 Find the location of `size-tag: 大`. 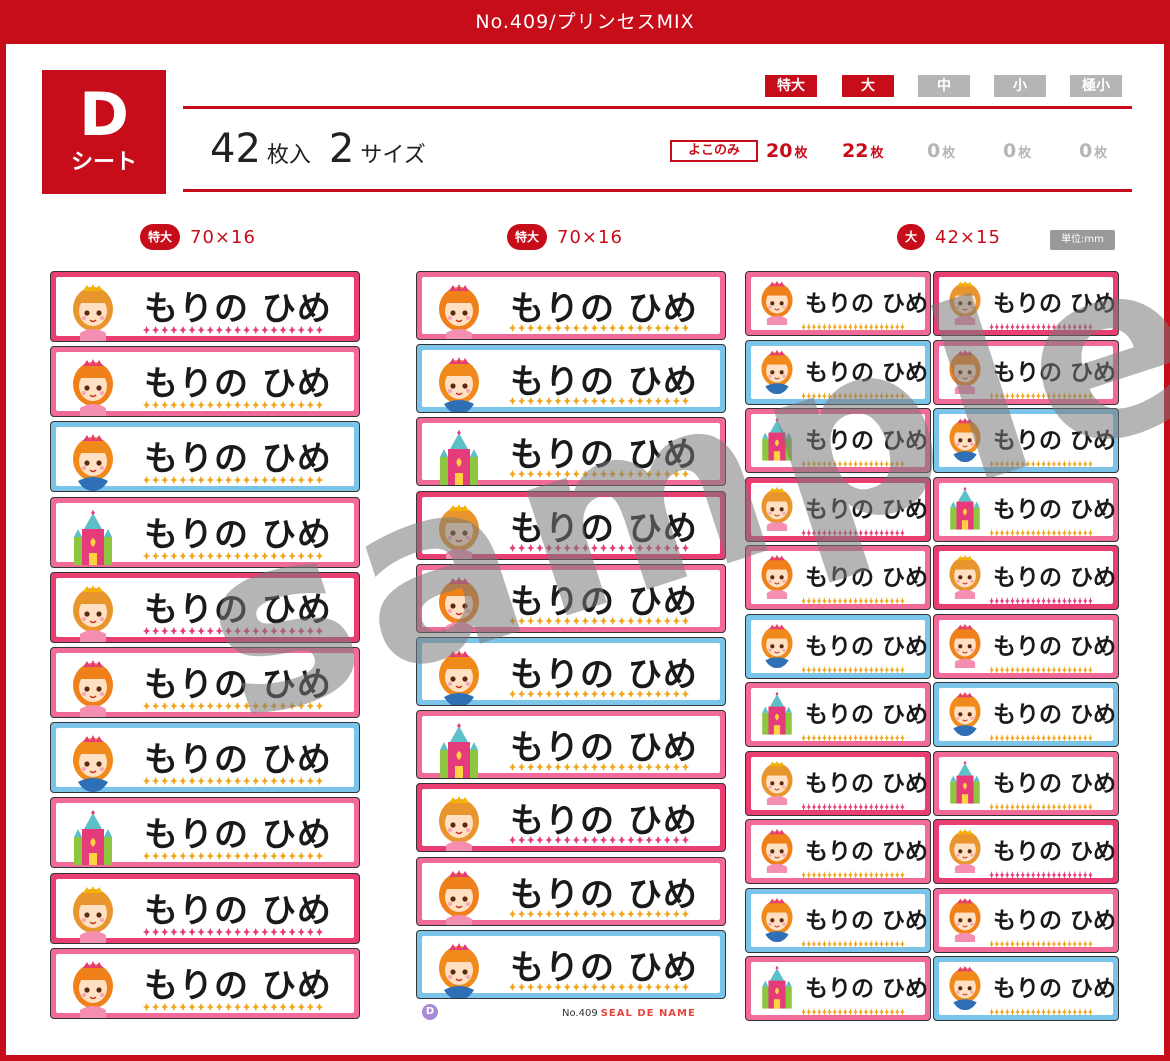

size-tag: 大 is located at coordinates (868, 86).